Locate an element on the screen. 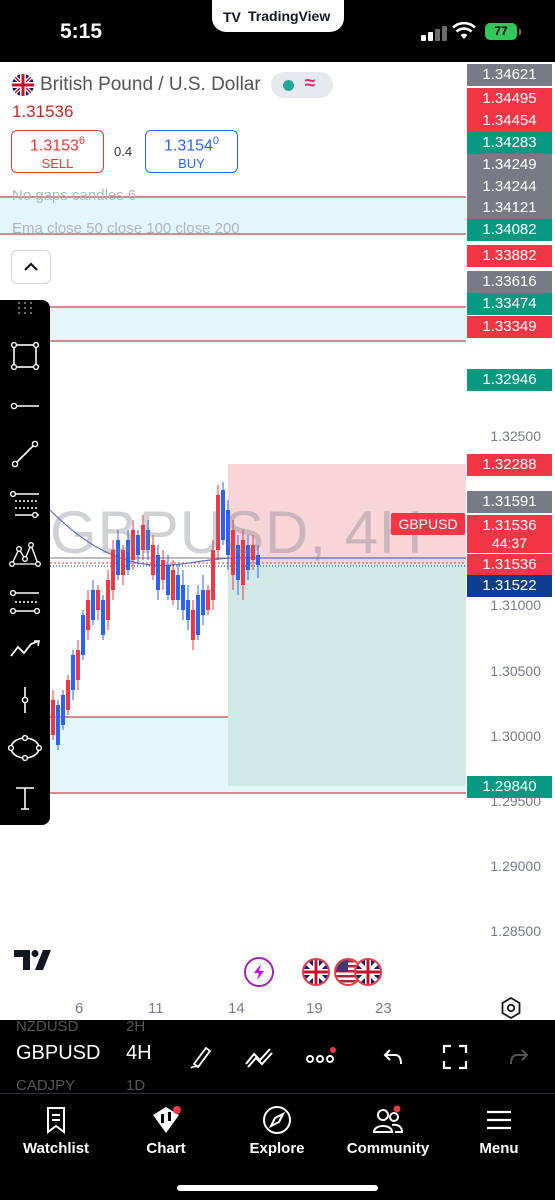 This screenshot has width=555, height=1200. price-tag: 1.33882 is located at coordinates (509, 256).